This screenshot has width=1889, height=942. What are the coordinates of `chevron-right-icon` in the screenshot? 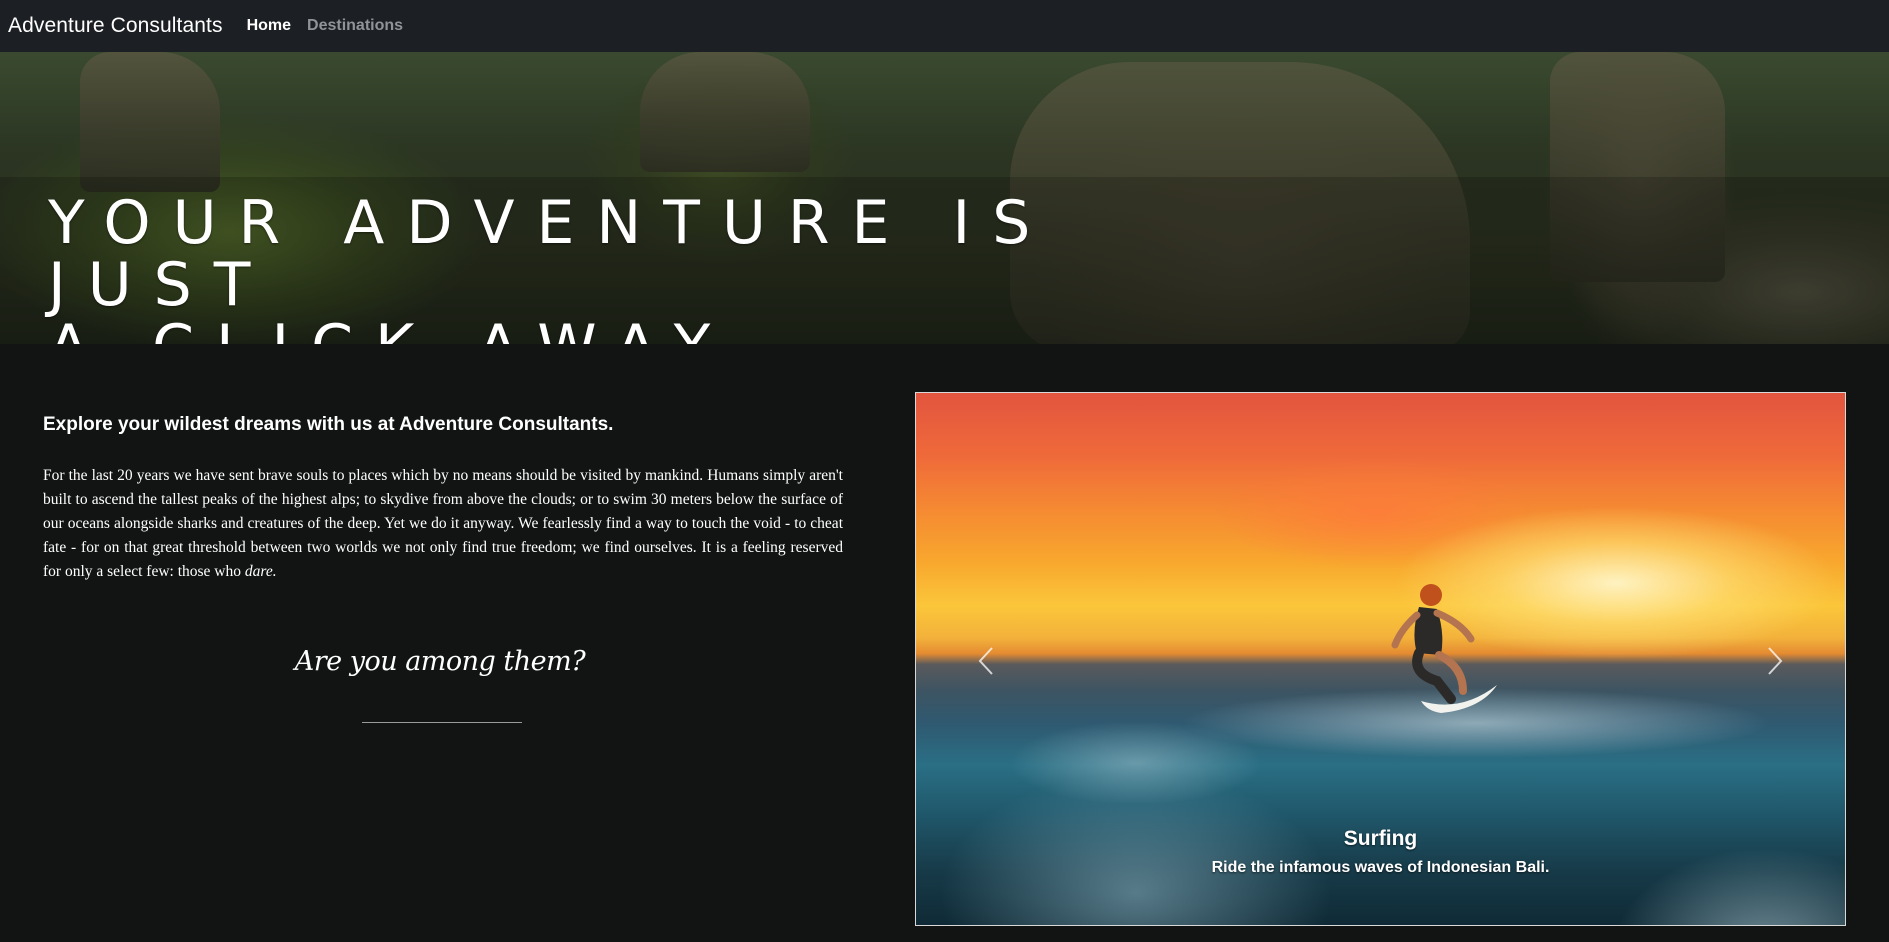 It's located at (1775, 661).